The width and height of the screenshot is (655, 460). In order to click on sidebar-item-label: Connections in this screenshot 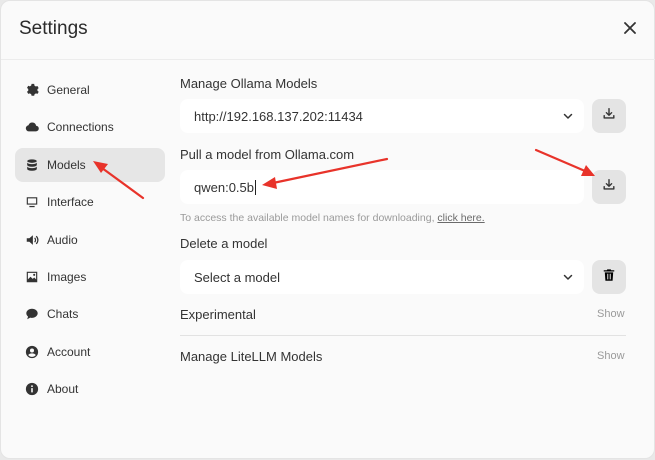, I will do `click(80, 127)`.